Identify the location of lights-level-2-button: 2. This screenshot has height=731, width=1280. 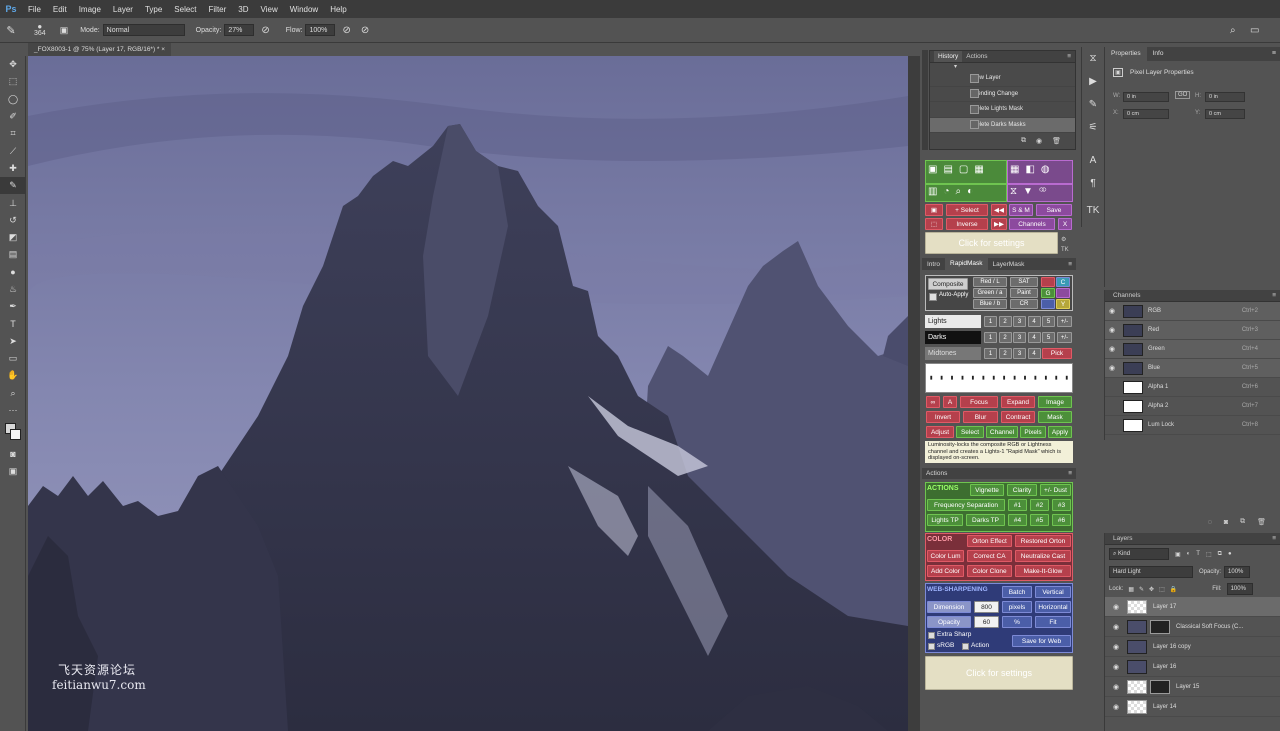
(1005, 321).